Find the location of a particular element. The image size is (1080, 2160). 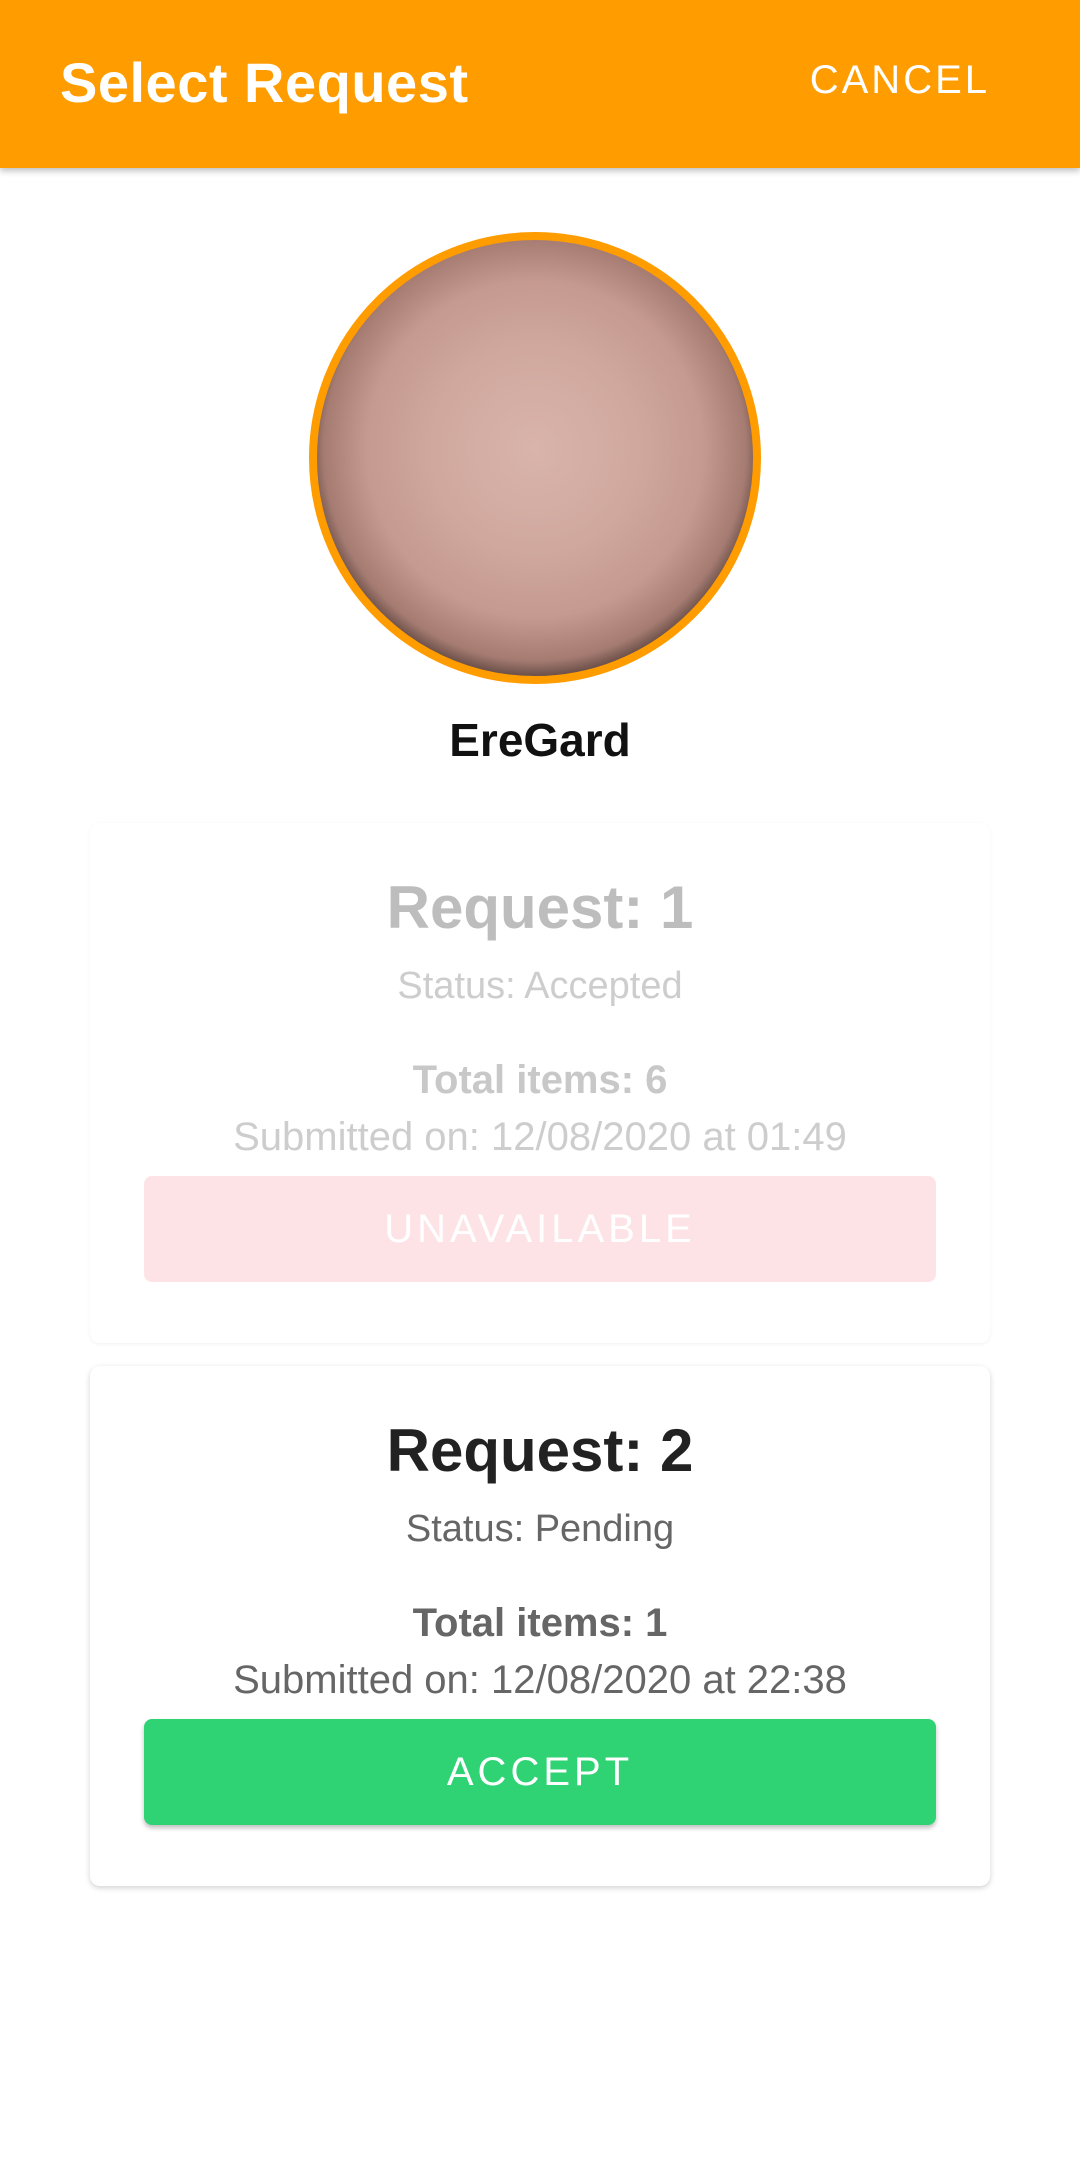

request-submitted-date: Submitted on: 12/08/2020 at 22:38 is located at coordinates (540, 1680).